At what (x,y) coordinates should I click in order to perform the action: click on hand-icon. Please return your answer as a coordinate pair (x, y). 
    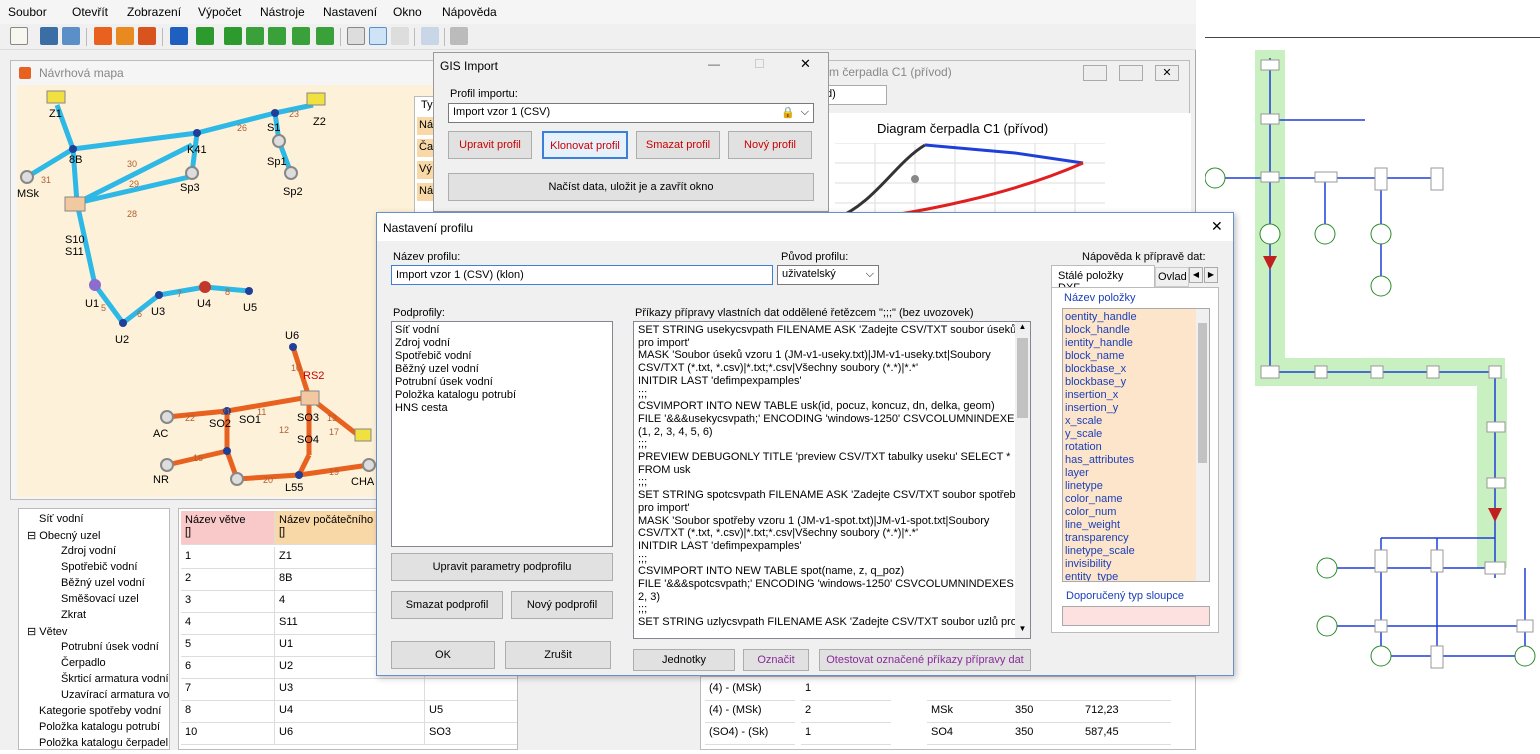
    Looking at the image, I should click on (356, 36).